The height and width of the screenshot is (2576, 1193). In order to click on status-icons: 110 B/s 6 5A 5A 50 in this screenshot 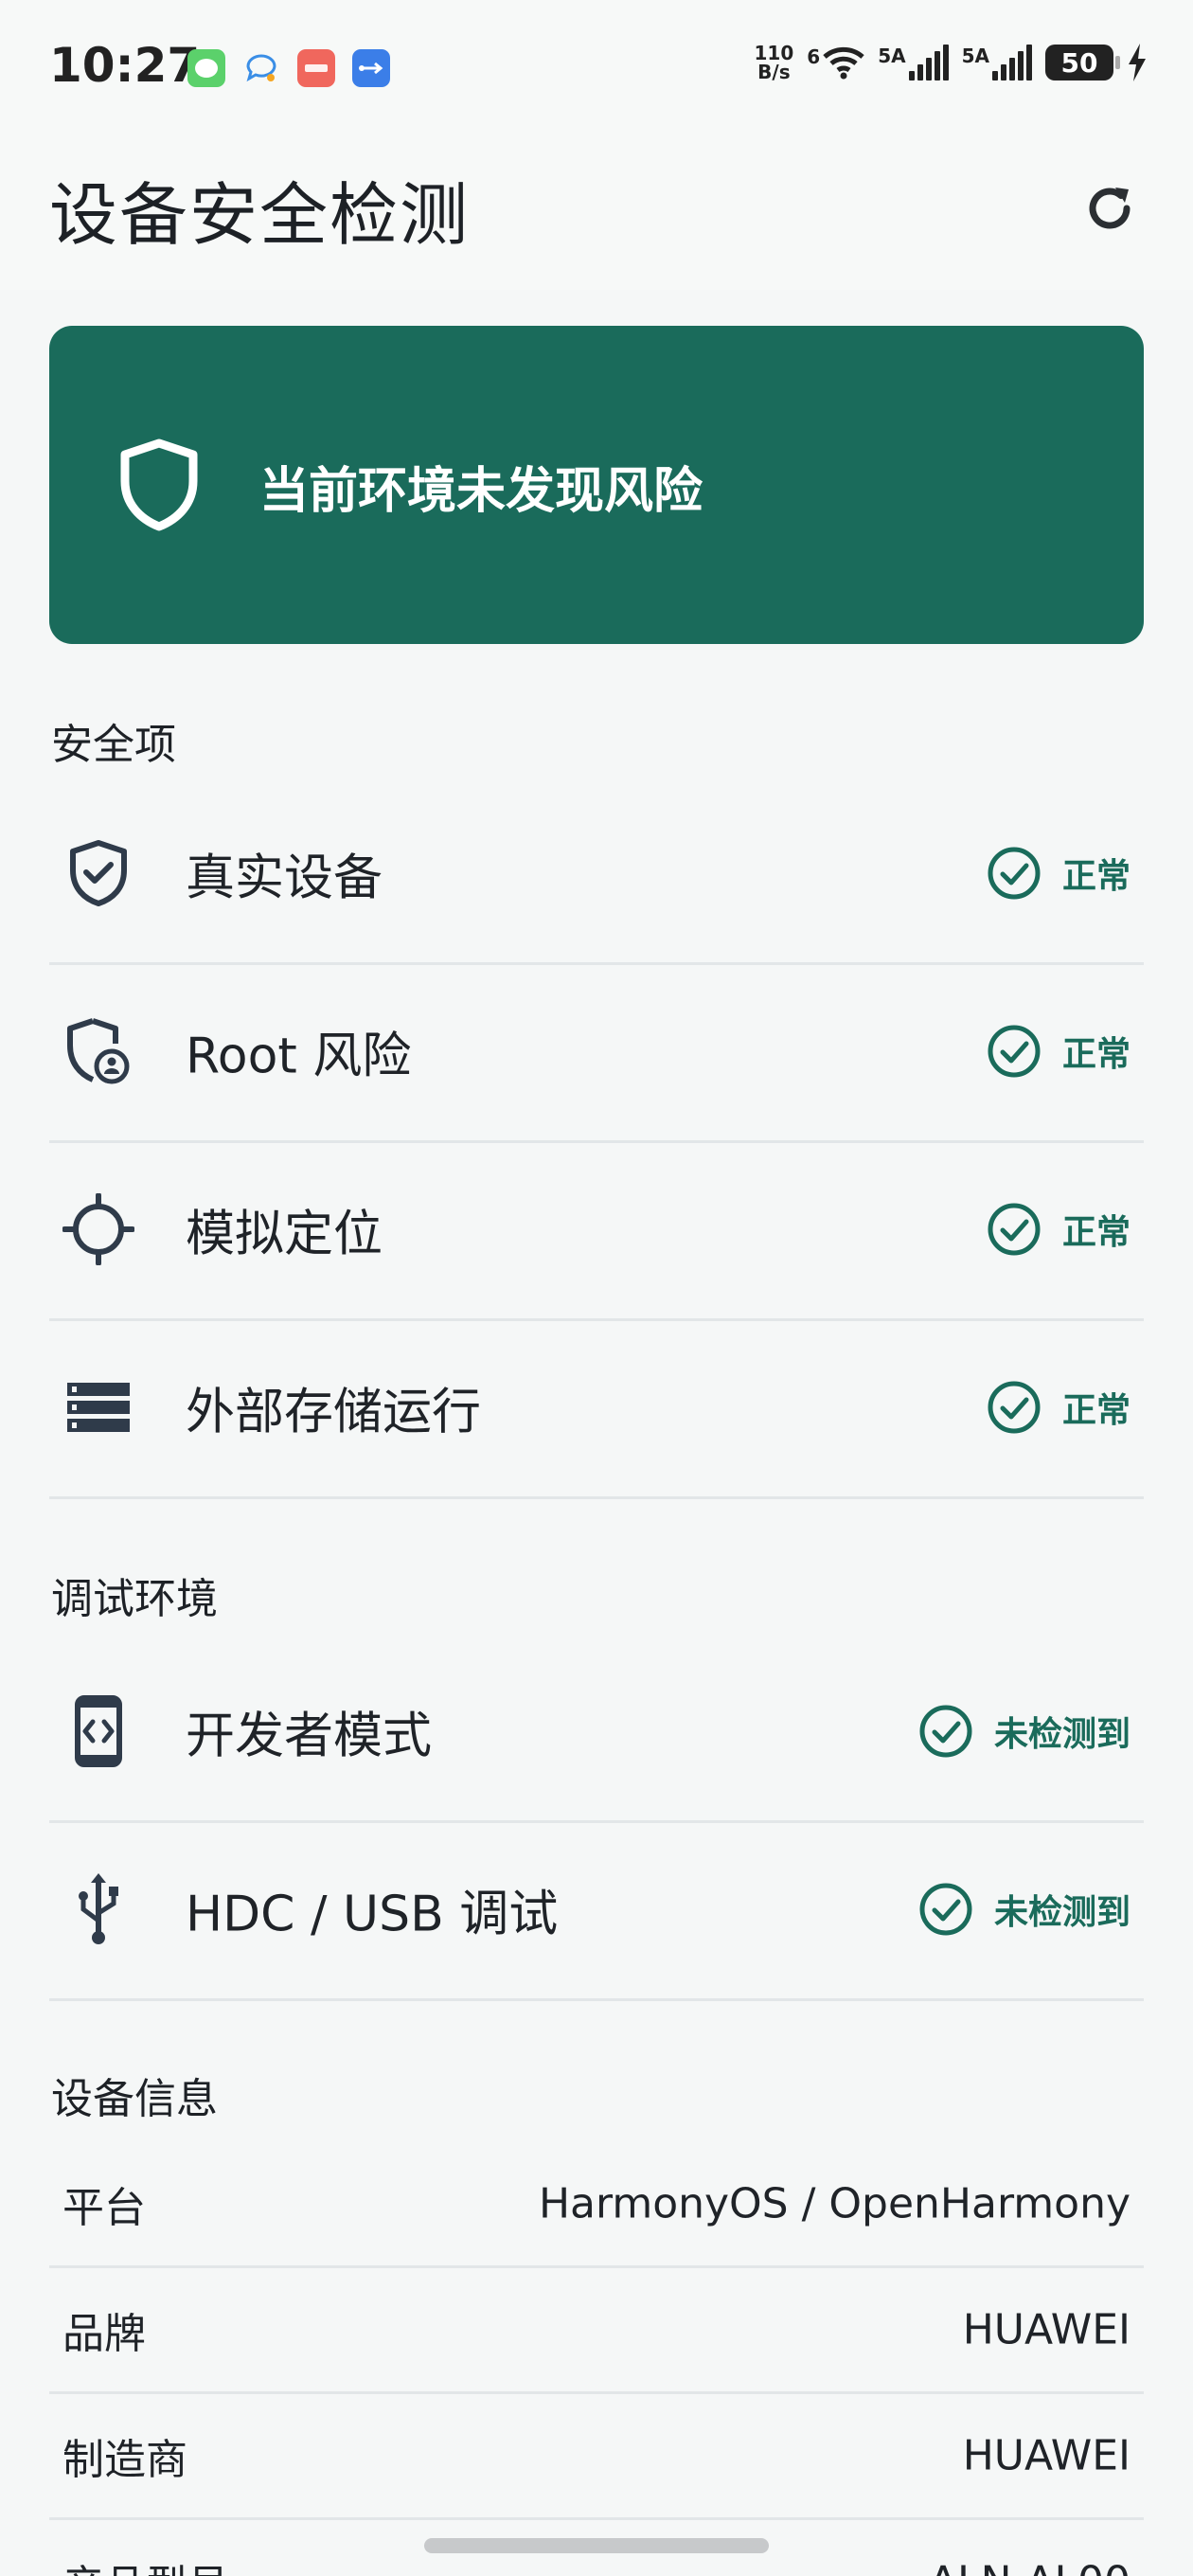, I will do `click(951, 62)`.